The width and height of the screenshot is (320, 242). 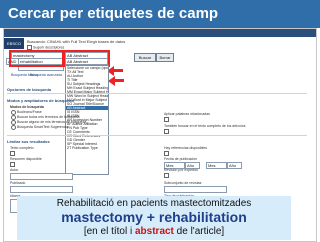 What do you see at coordinates (175, 41) in the screenshot?
I see `nav-item-cited-references: Referències citades` at bounding box center [175, 41].